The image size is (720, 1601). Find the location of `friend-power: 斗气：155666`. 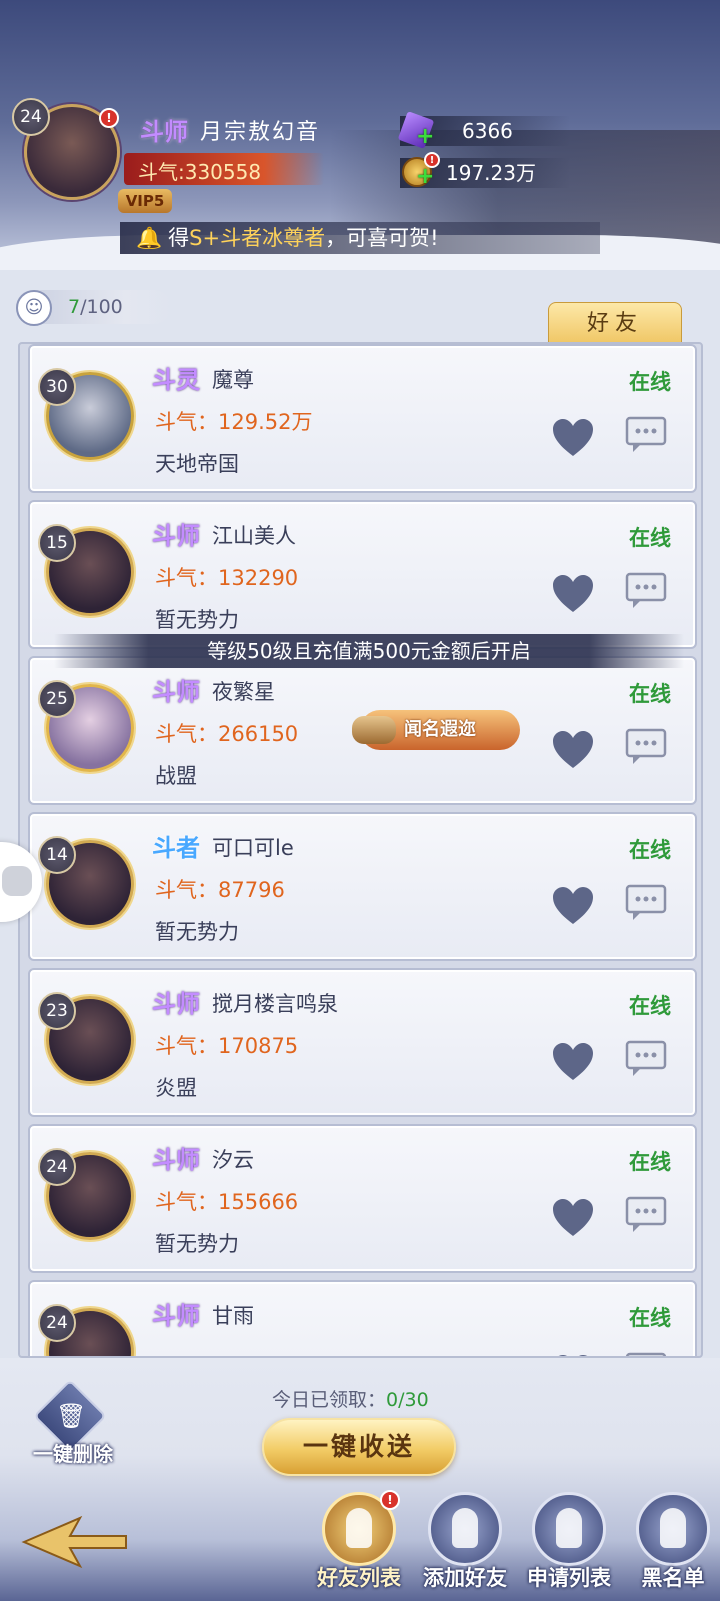

friend-power: 斗气：155666 is located at coordinates (227, 1202).